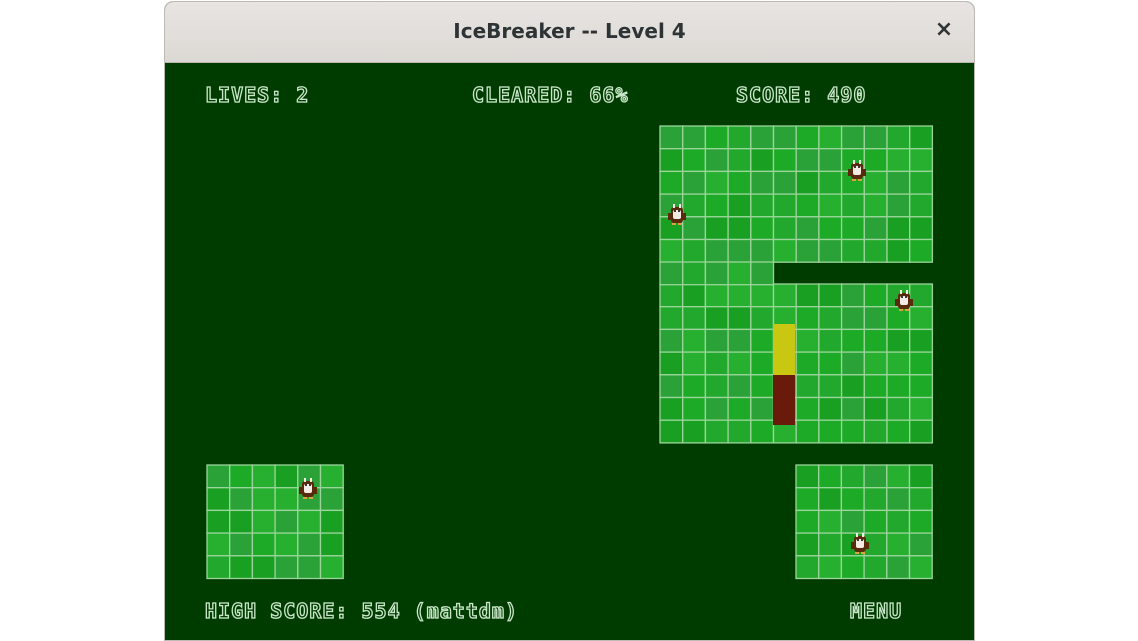 The height and width of the screenshot is (641, 1138). What do you see at coordinates (944, 30) in the screenshot?
I see `close-icon: ×` at bounding box center [944, 30].